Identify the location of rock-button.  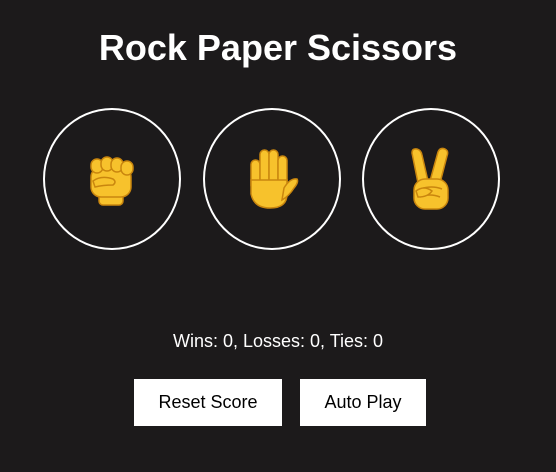
(112, 179).